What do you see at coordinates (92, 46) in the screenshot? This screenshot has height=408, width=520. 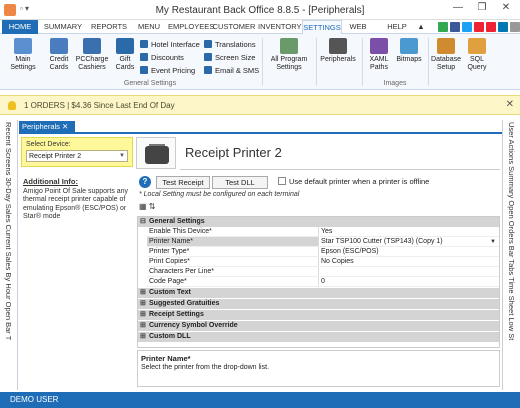 I see `pccharge-icon` at bounding box center [92, 46].